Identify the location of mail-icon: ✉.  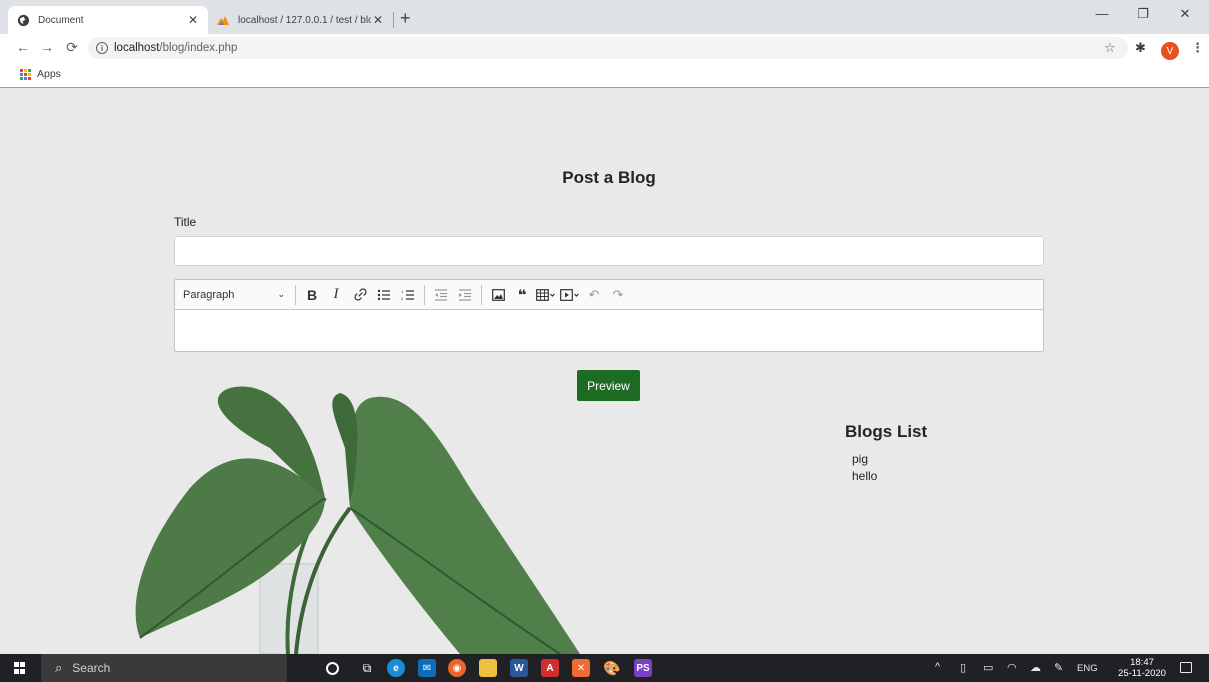
(427, 668).